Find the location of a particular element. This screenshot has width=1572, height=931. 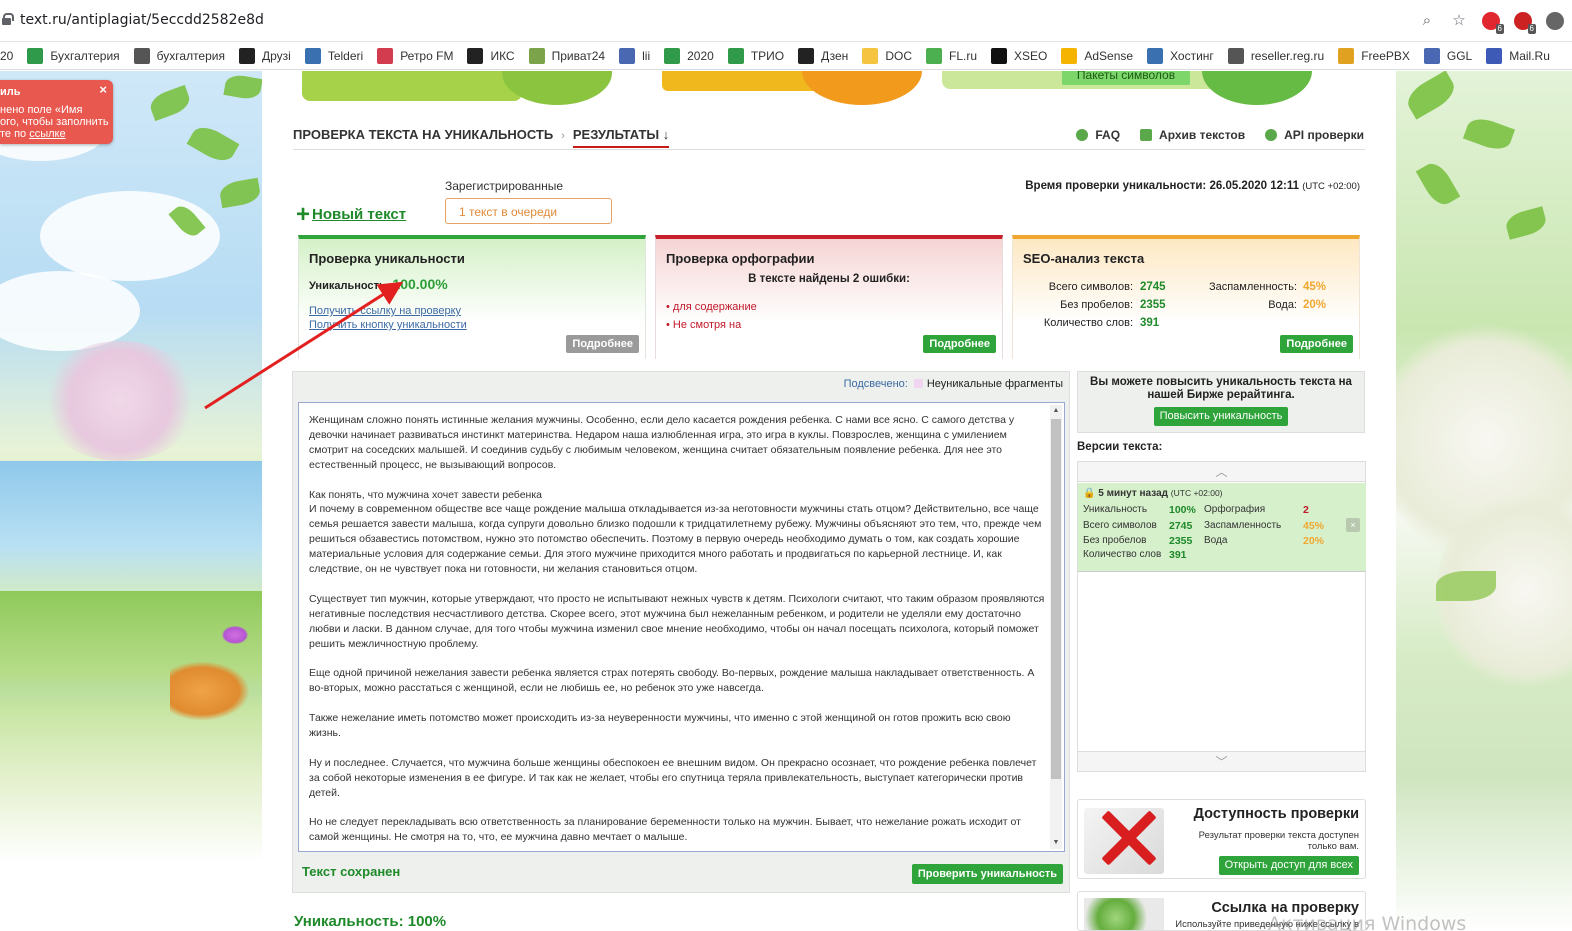

uniqueness-line: Уникальность: 100.00% is located at coordinates (378, 284).